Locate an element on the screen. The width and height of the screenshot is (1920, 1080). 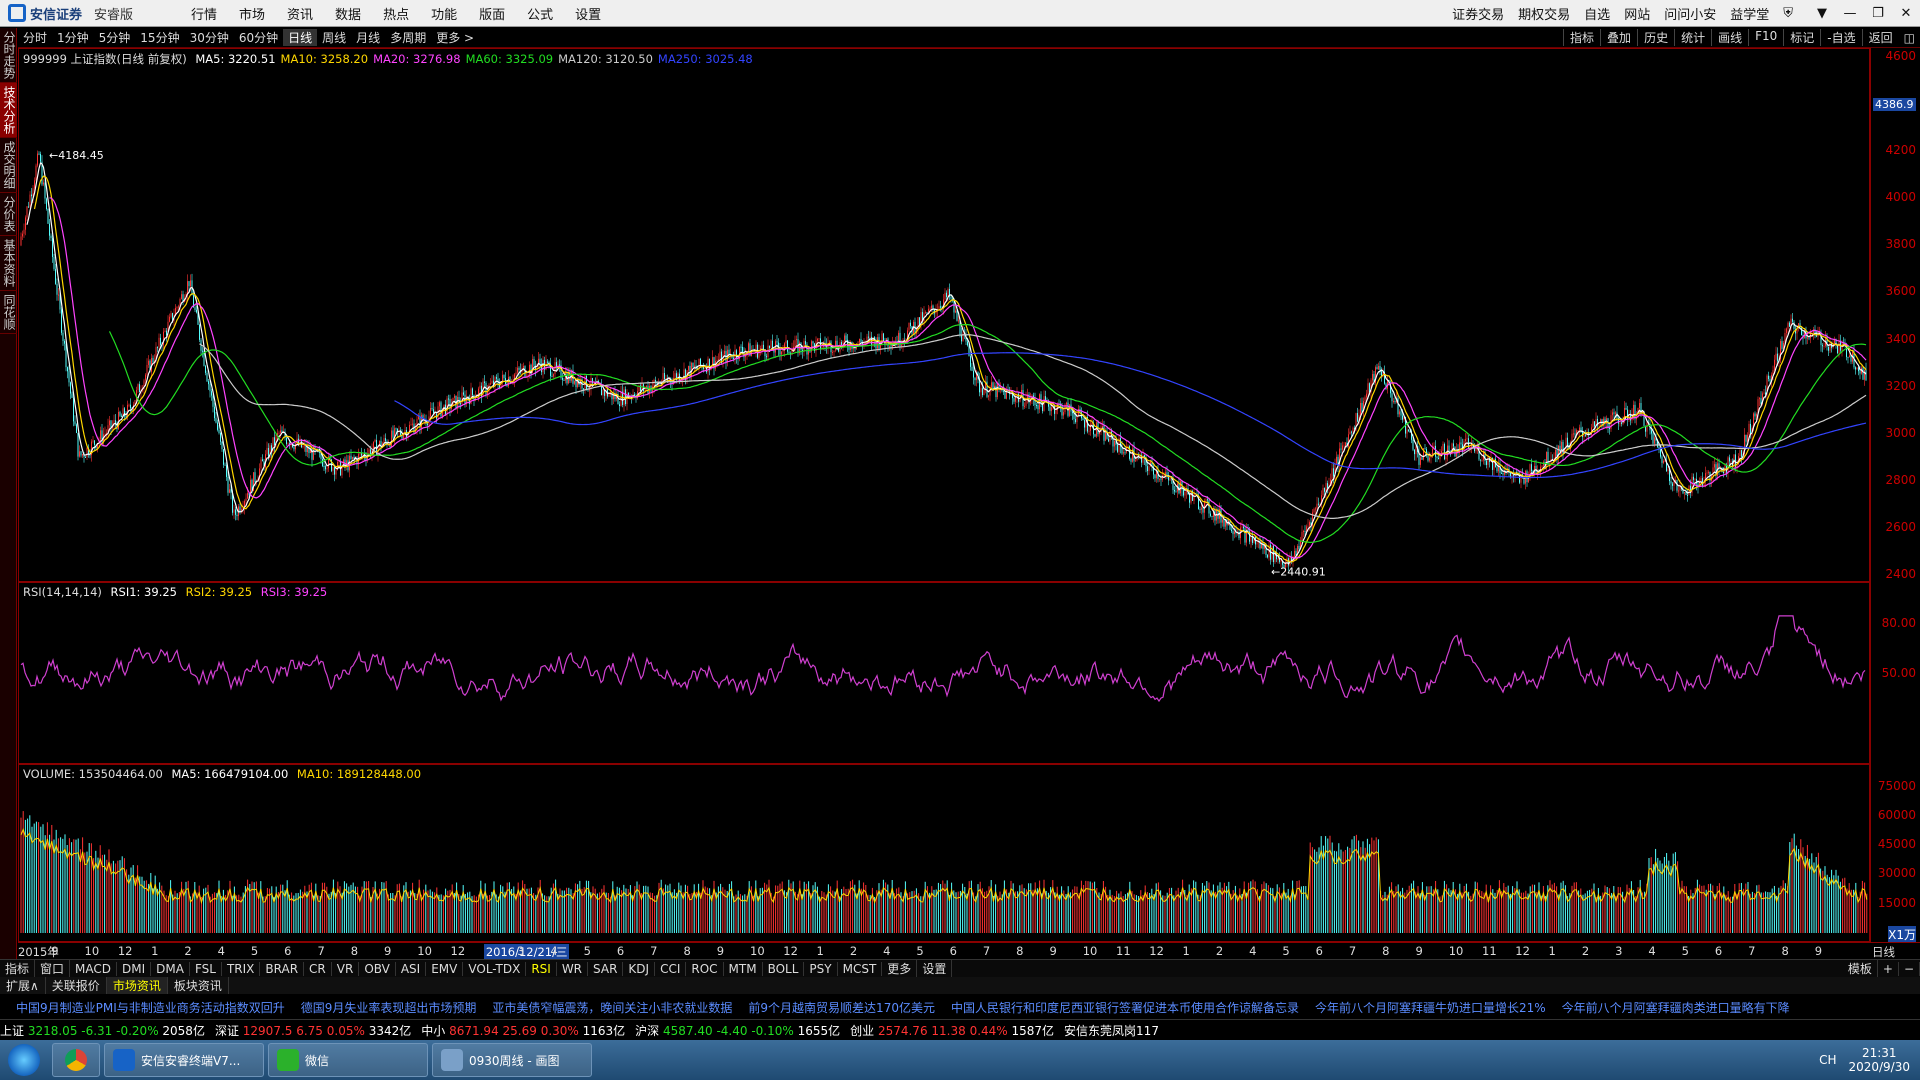
zoom-out-icon: − is located at coordinates (1909, 968).